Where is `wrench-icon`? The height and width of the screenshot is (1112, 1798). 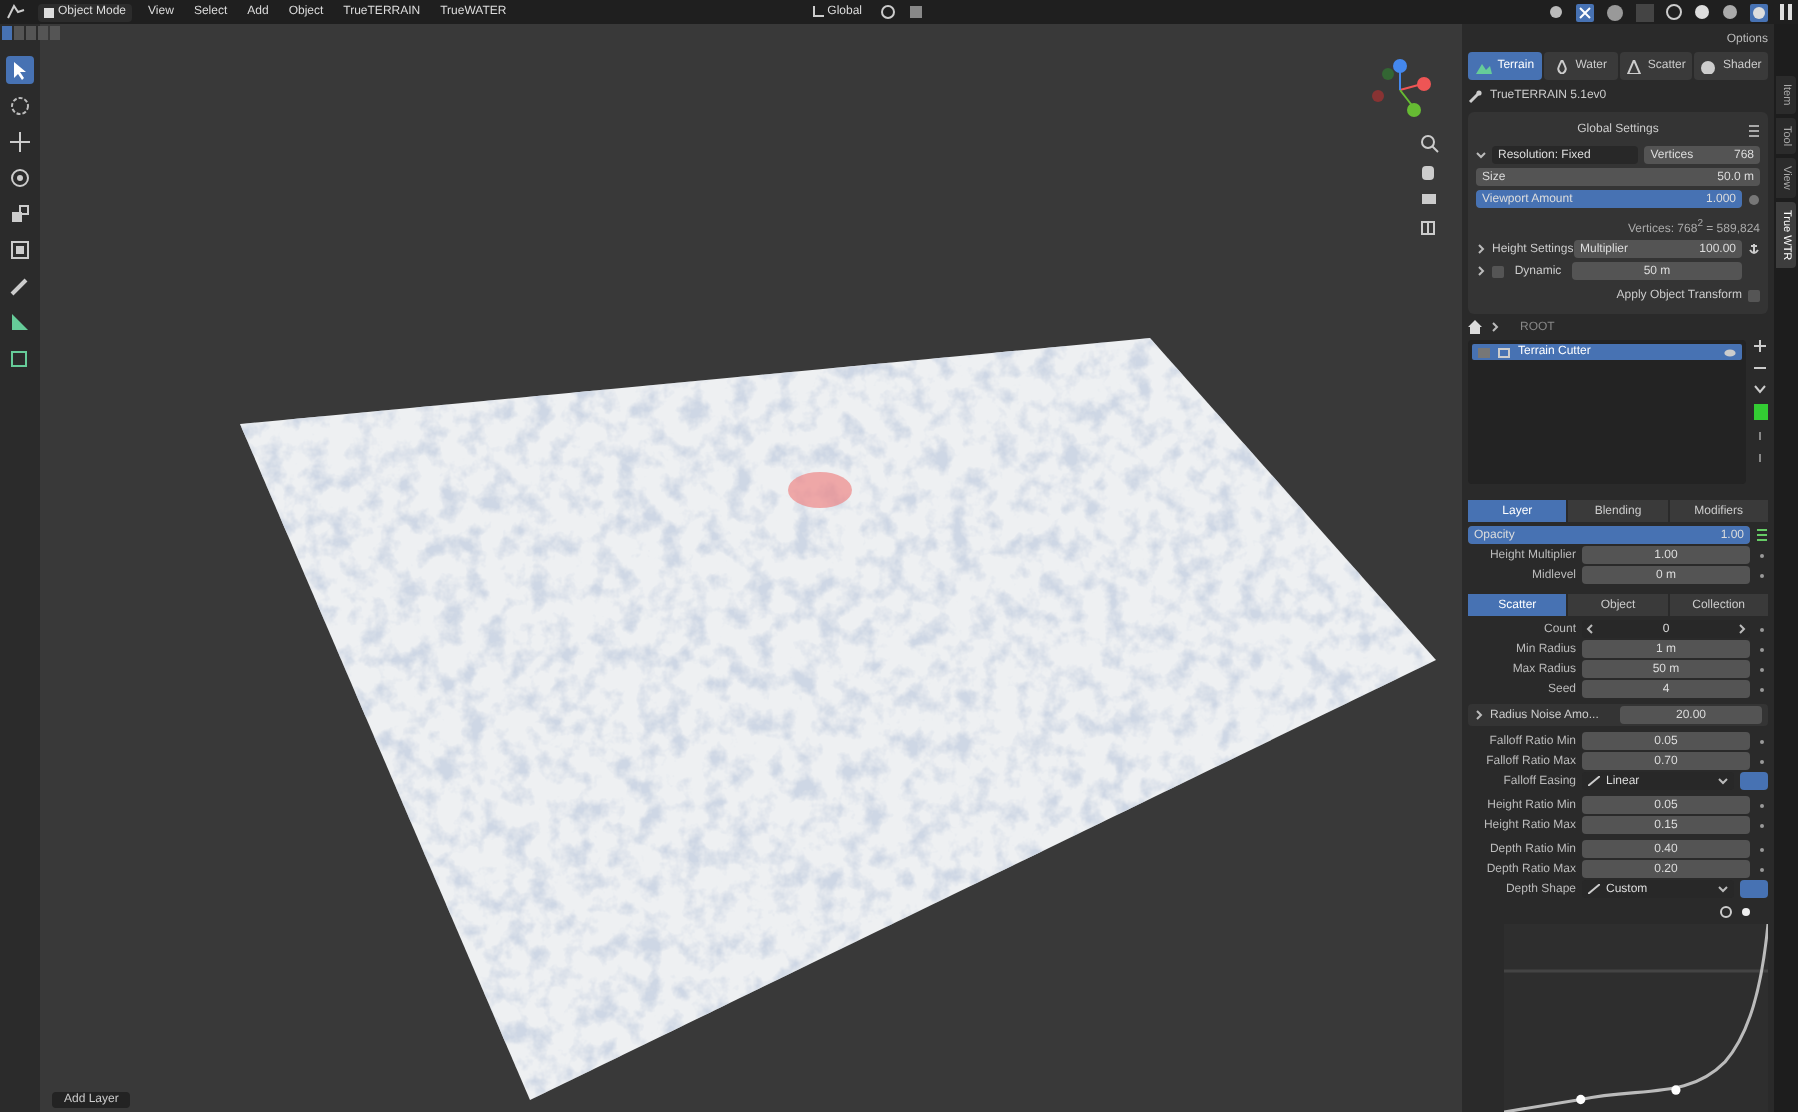 wrench-icon is located at coordinates (1475, 96).